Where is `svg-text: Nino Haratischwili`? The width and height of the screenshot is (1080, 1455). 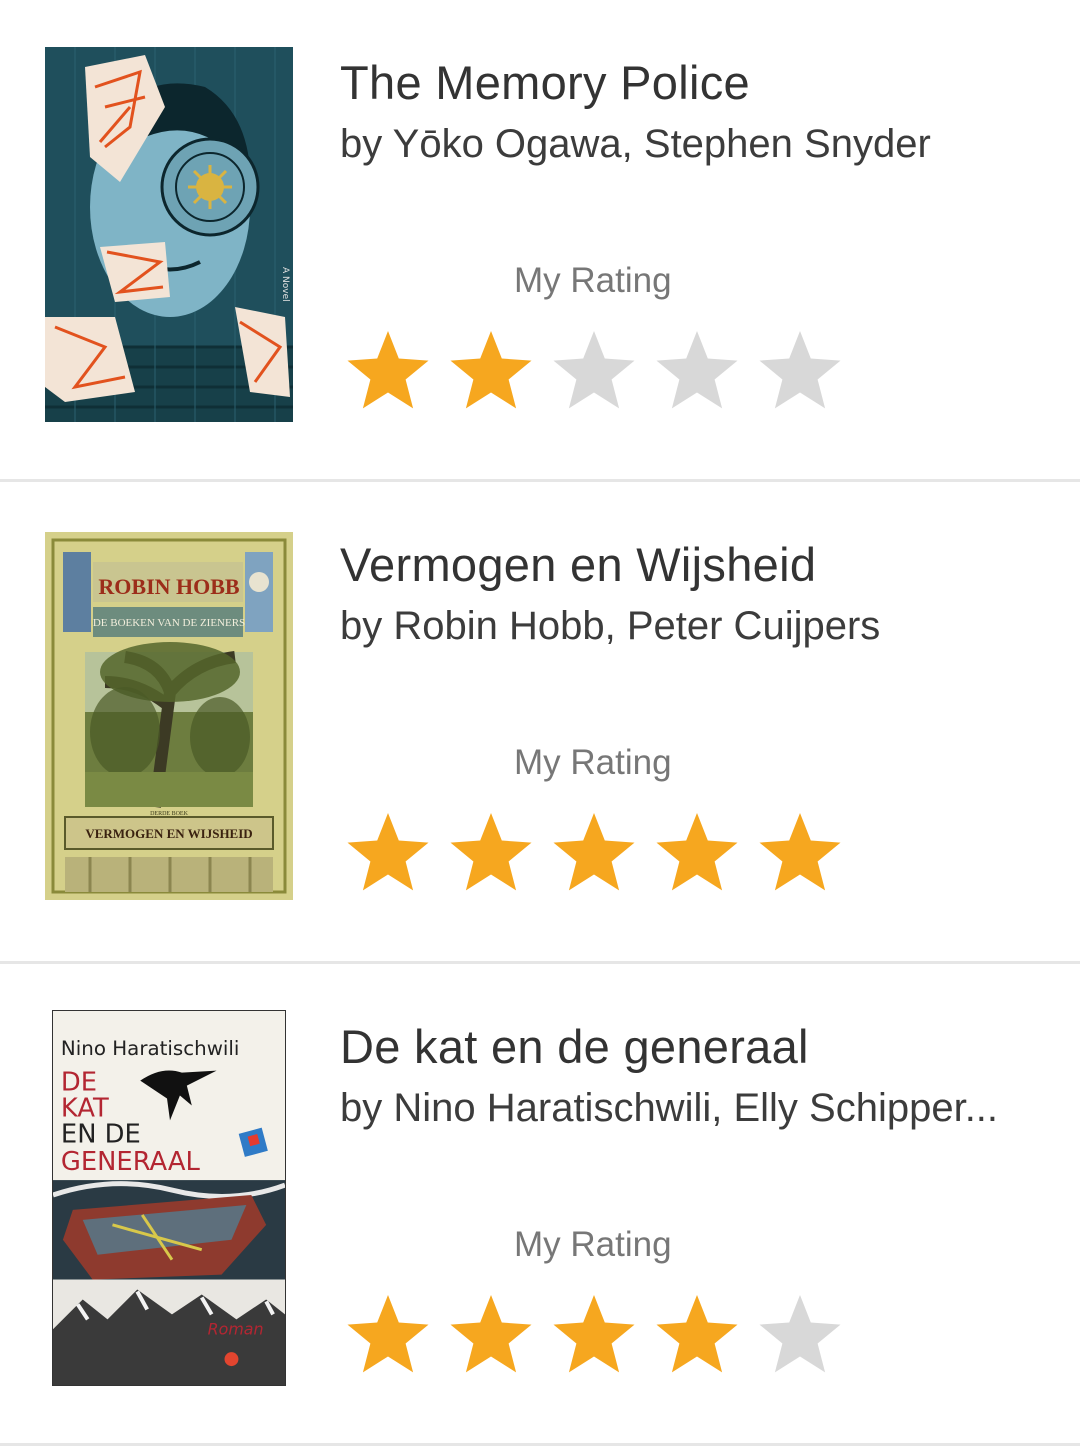 svg-text: Nino Haratischwili is located at coordinates (150, 1048).